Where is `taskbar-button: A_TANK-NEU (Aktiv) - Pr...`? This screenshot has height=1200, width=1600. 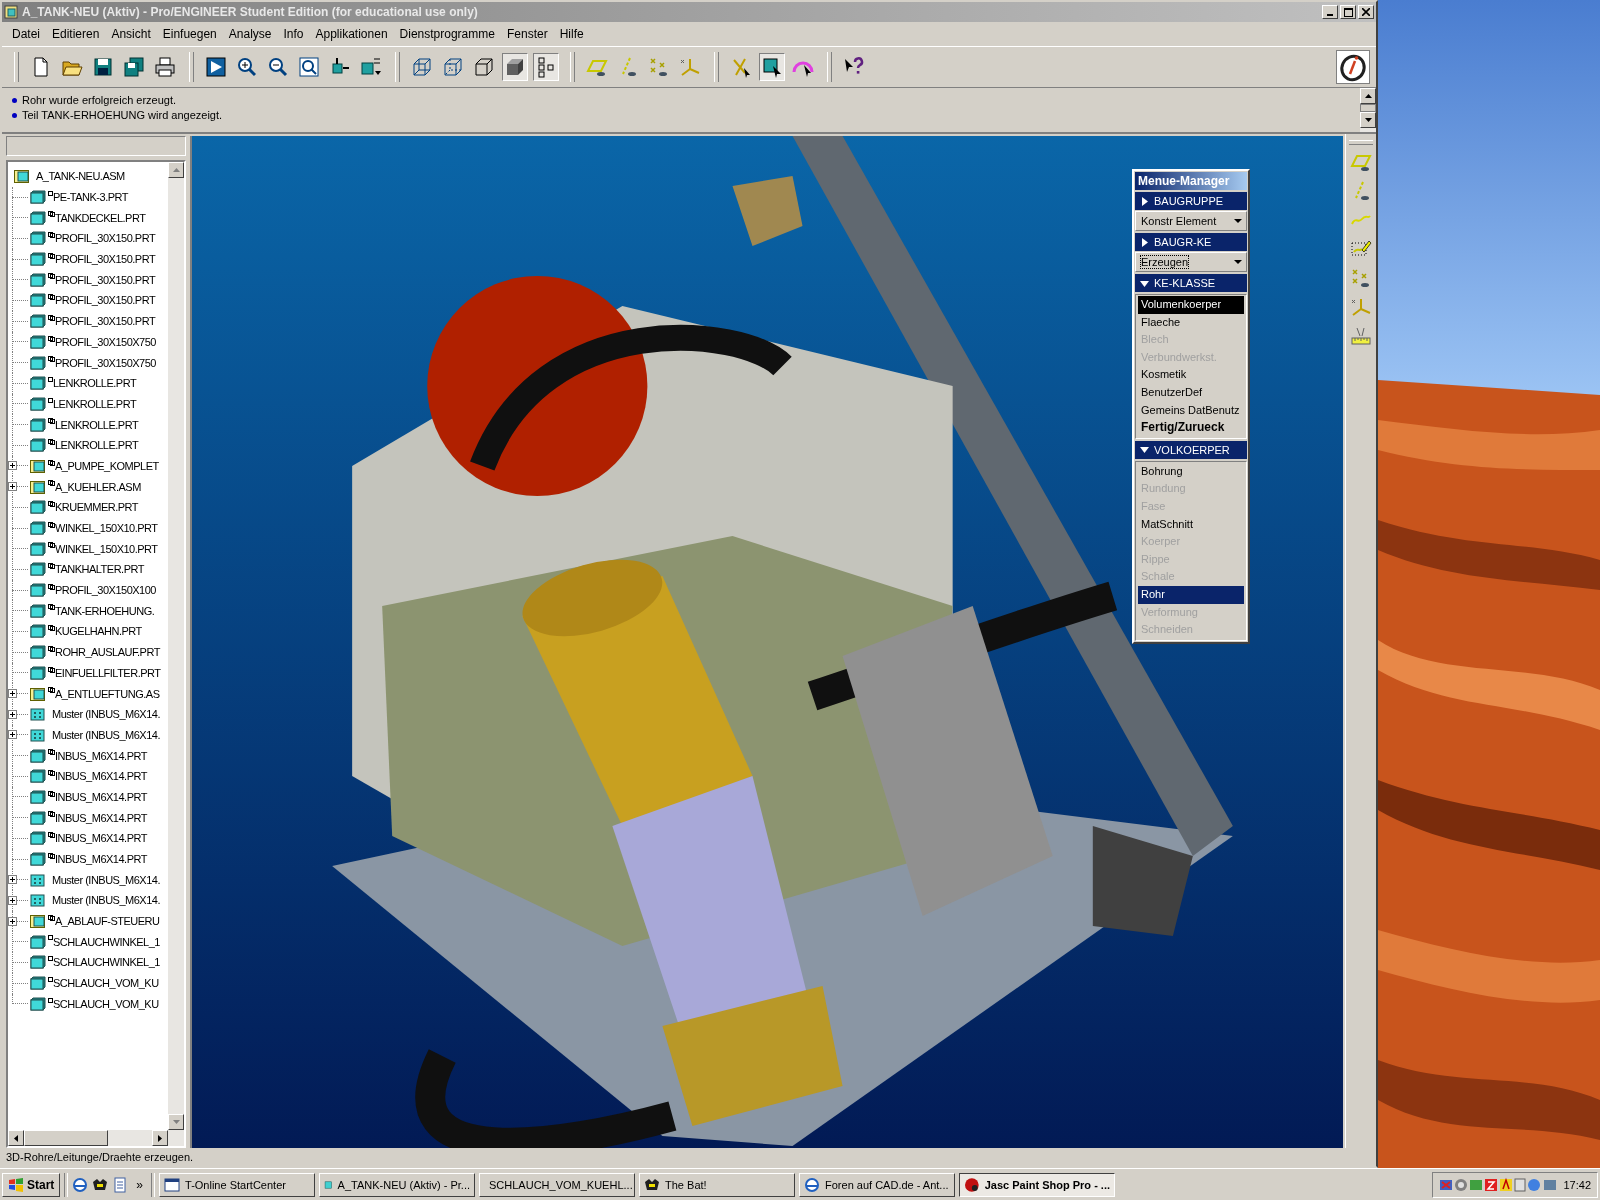 taskbar-button: A_TANK-NEU (Aktiv) - Pr... is located at coordinates (397, 1184).